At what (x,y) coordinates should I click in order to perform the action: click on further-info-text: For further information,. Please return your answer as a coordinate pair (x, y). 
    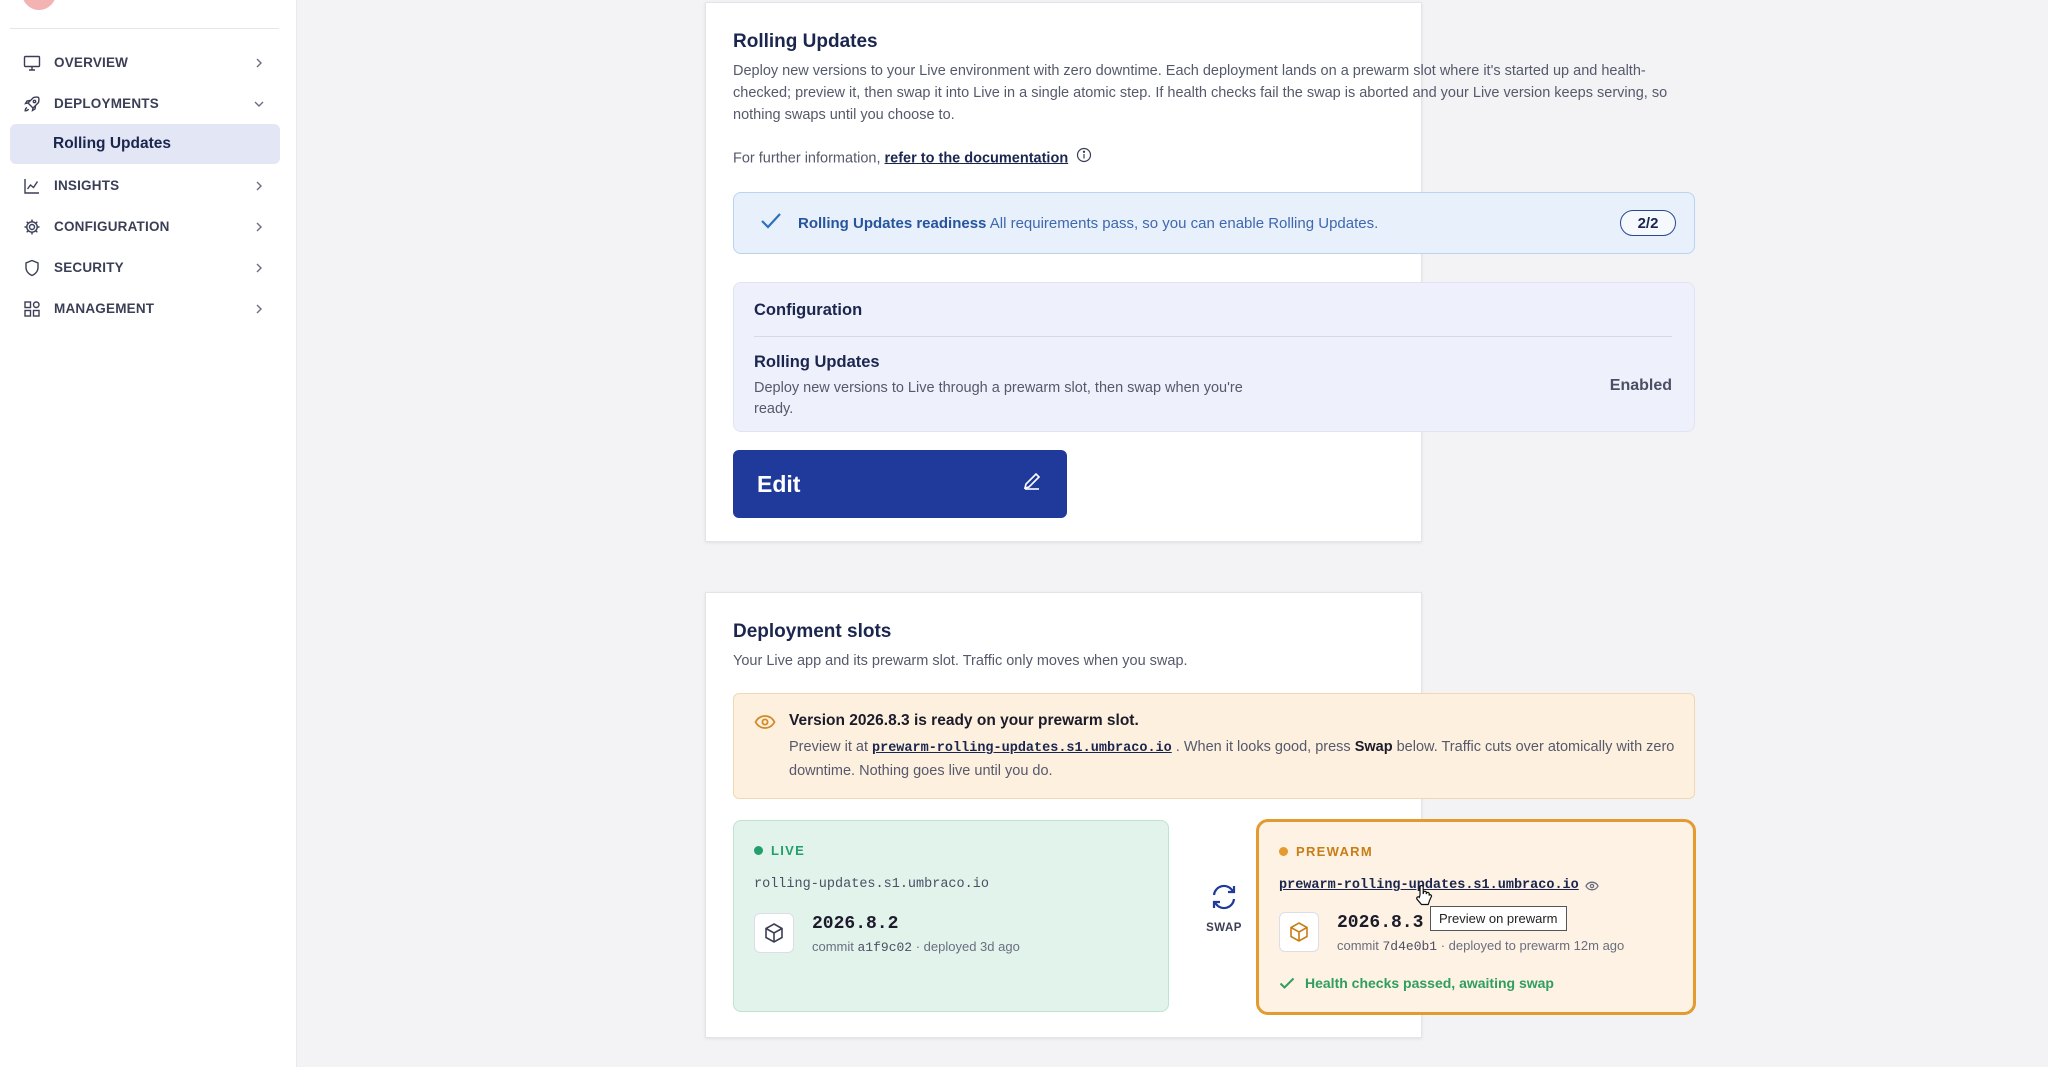
    Looking at the image, I should click on (809, 158).